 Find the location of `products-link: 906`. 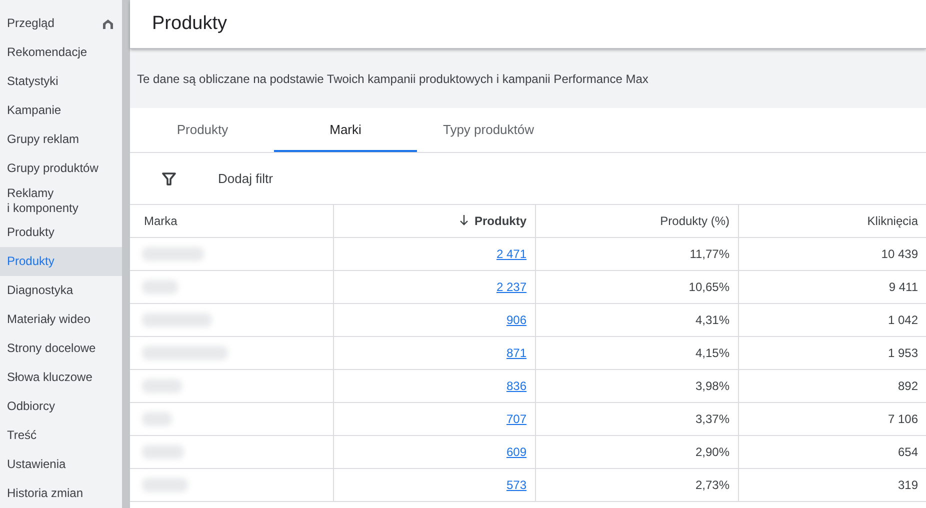

products-link: 906 is located at coordinates (516, 320).